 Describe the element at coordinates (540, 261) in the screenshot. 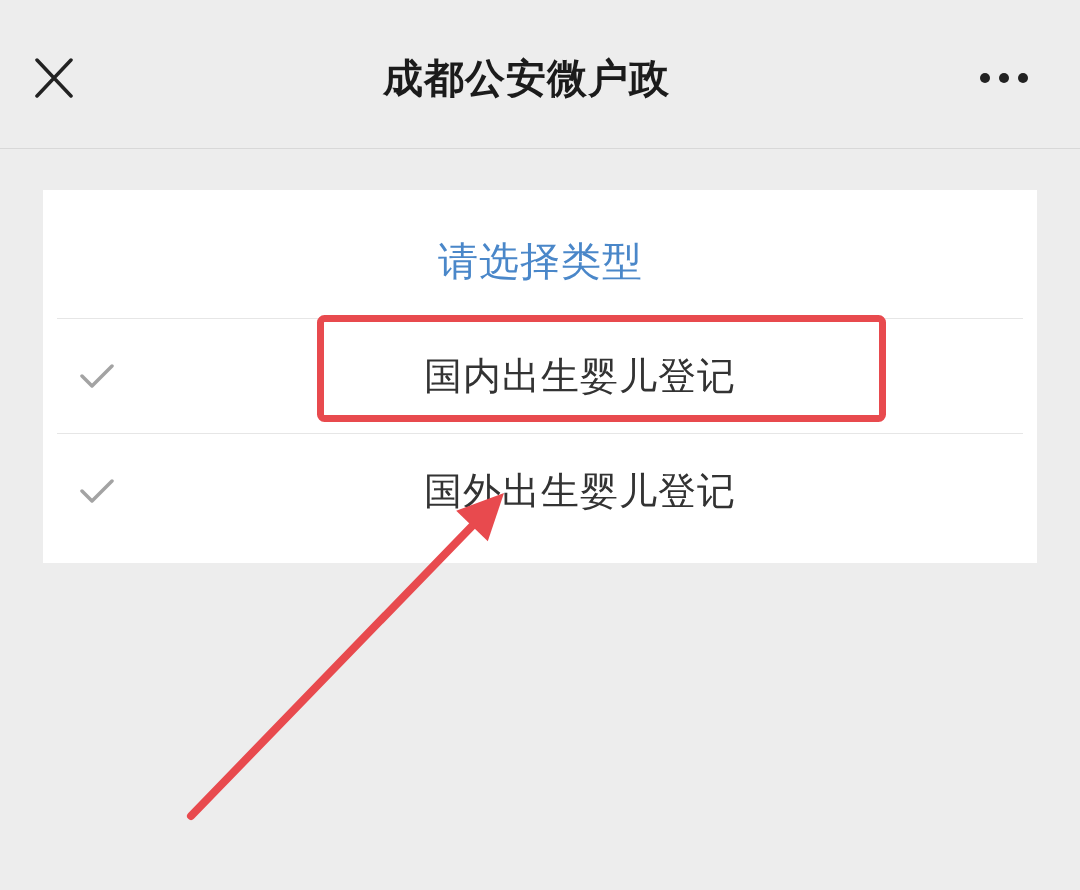

I see `sheet-title: 请选择类型` at that location.